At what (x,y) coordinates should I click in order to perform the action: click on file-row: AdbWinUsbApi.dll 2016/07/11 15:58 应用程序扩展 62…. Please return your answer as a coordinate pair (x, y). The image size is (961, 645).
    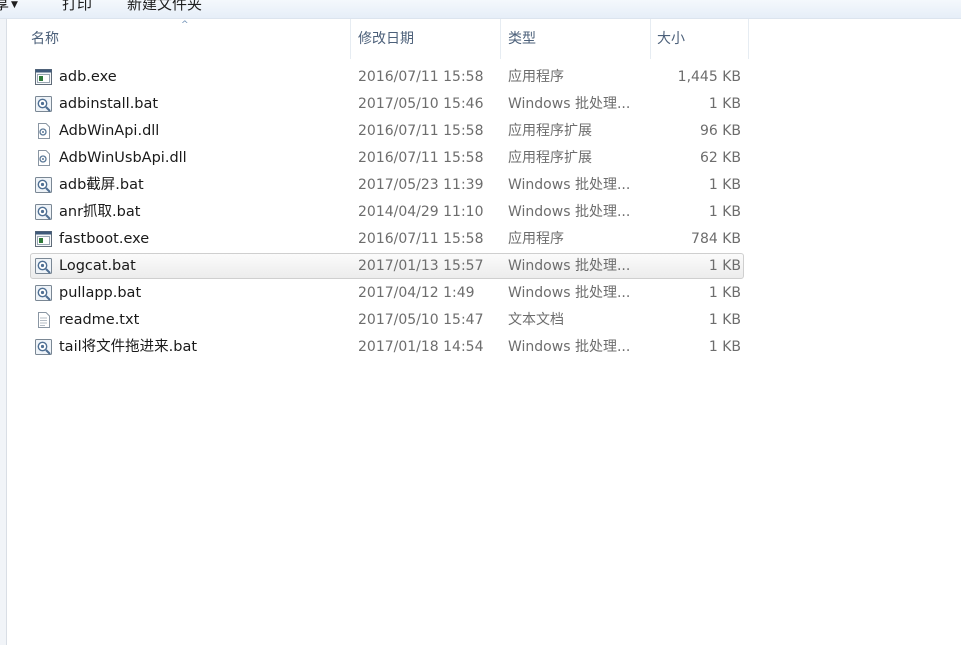
    Looking at the image, I should click on (387, 158).